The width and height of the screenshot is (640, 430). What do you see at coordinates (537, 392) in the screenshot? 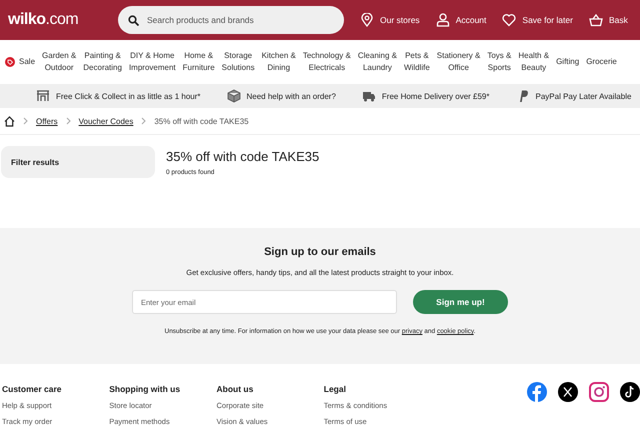
I see `facebook-icon` at bounding box center [537, 392].